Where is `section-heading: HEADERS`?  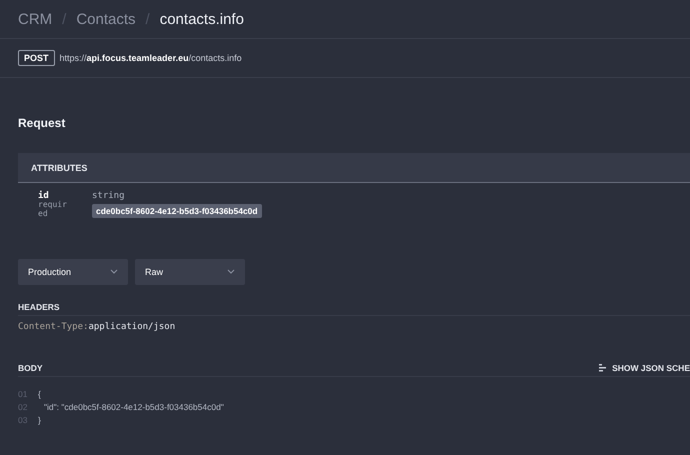
section-heading: HEADERS is located at coordinates (39, 307).